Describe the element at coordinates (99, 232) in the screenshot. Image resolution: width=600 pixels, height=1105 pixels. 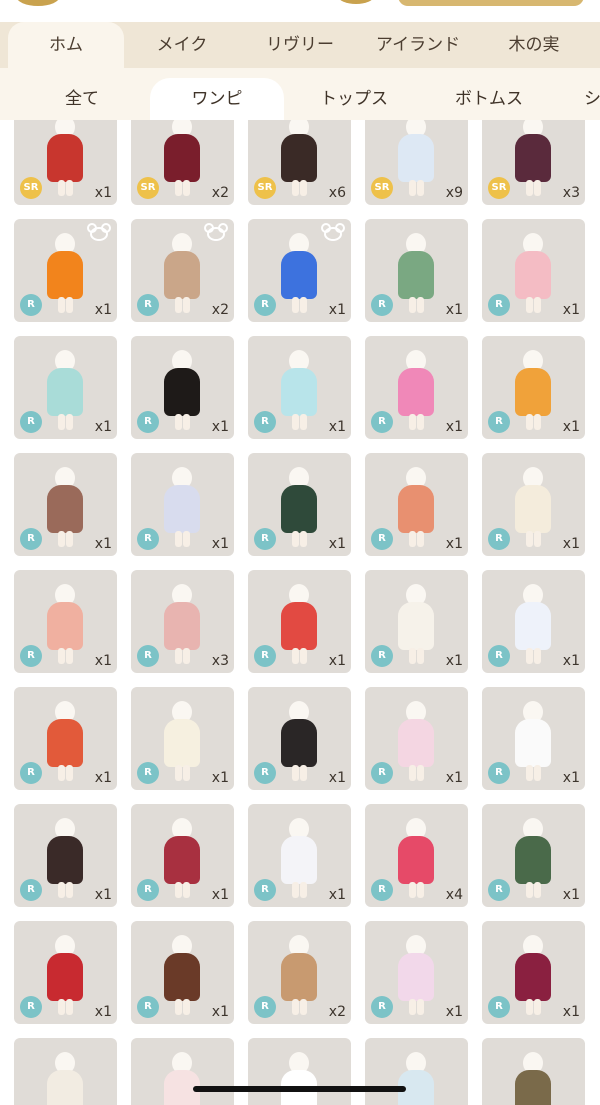
I see `bear-ears-icon` at that location.